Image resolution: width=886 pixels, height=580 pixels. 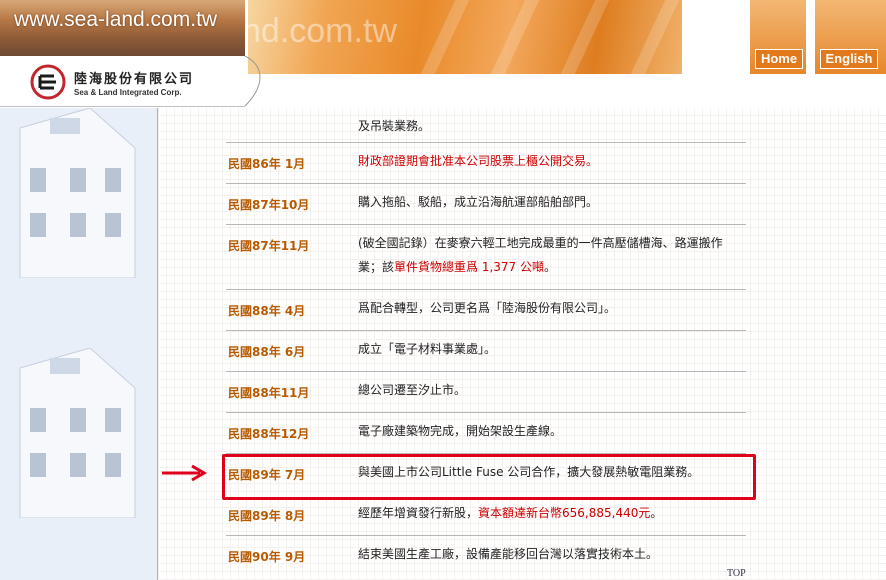 I want to click on desc-highlight-text: 財政部證期會批准本公司股票上櫃公開交易。, so click(x=478, y=161).